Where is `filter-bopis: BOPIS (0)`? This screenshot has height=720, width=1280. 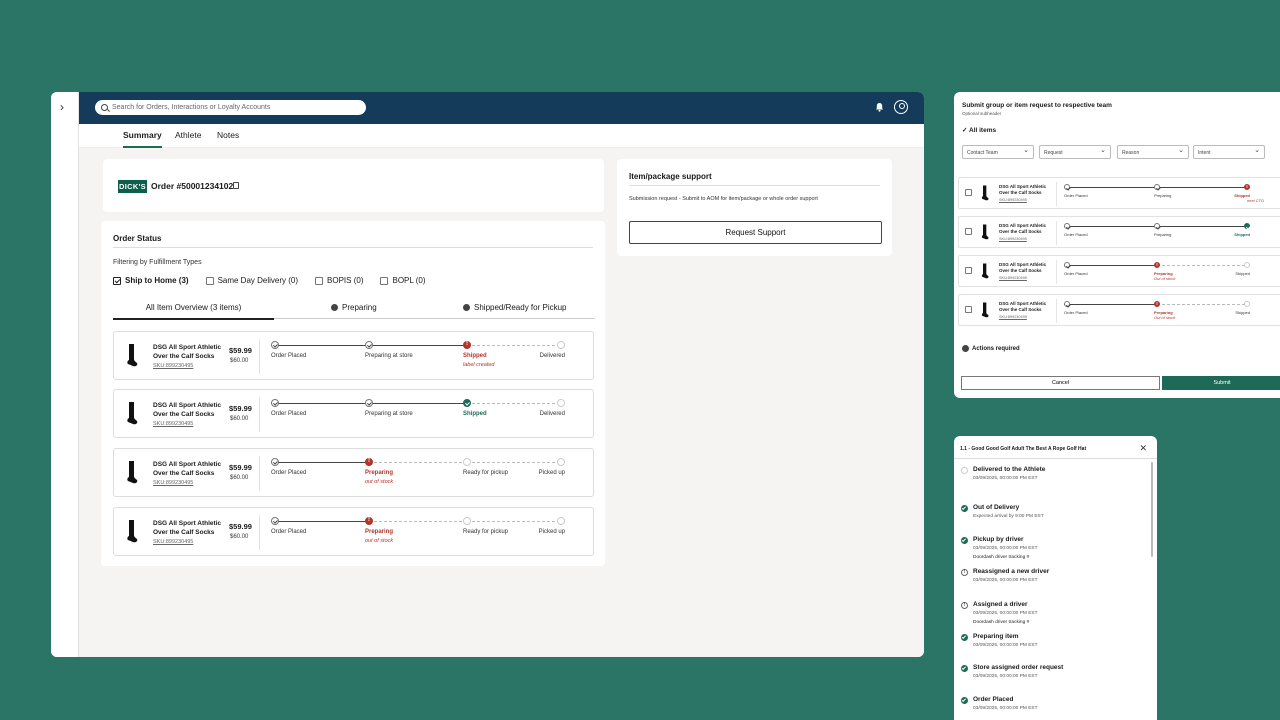
filter-bopis: BOPIS (0) is located at coordinates (339, 280).